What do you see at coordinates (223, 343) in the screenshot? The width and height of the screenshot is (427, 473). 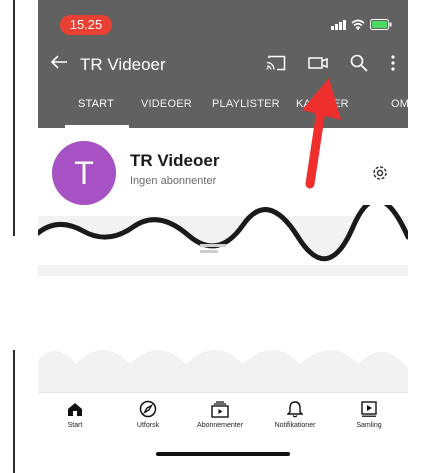 I see `torn-edge-bottom` at bounding box center [223, 343].